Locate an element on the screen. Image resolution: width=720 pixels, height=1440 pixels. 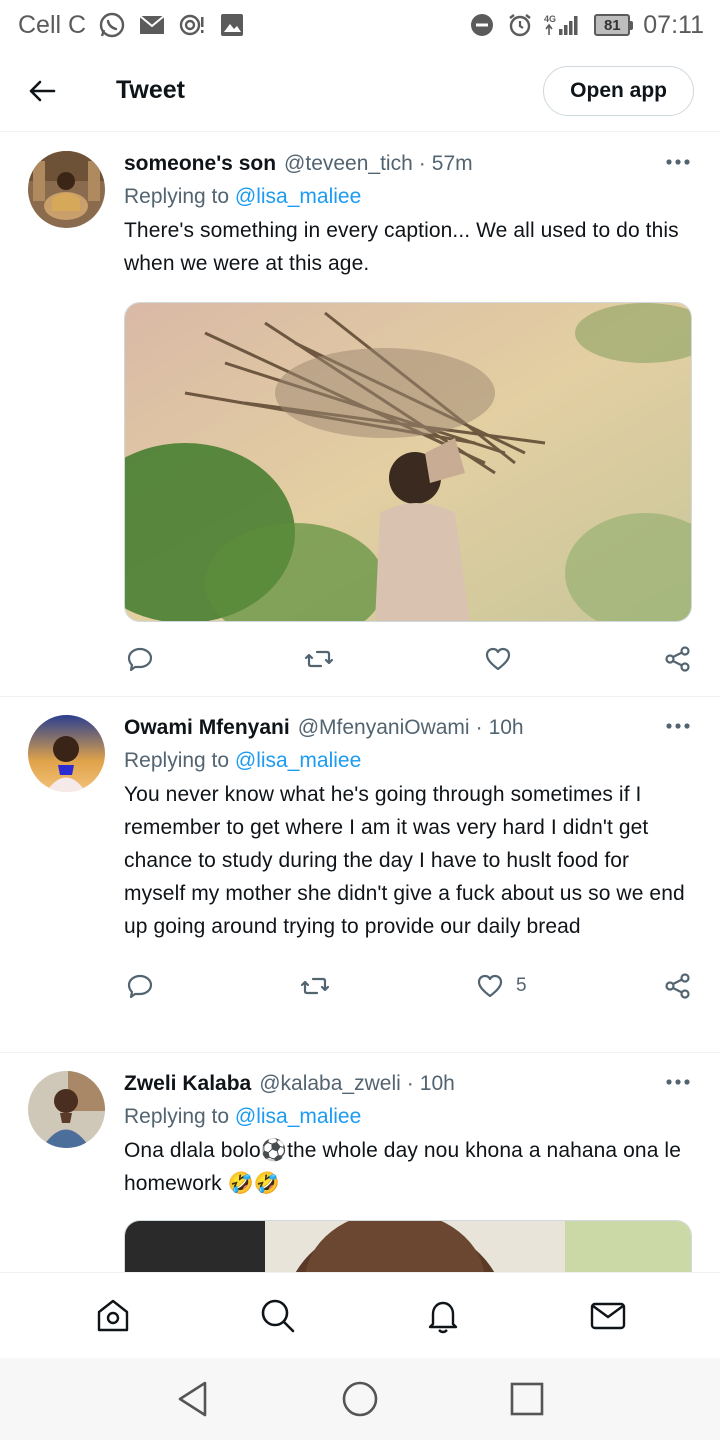
system-navigation is located at coordinates (360, 1399).